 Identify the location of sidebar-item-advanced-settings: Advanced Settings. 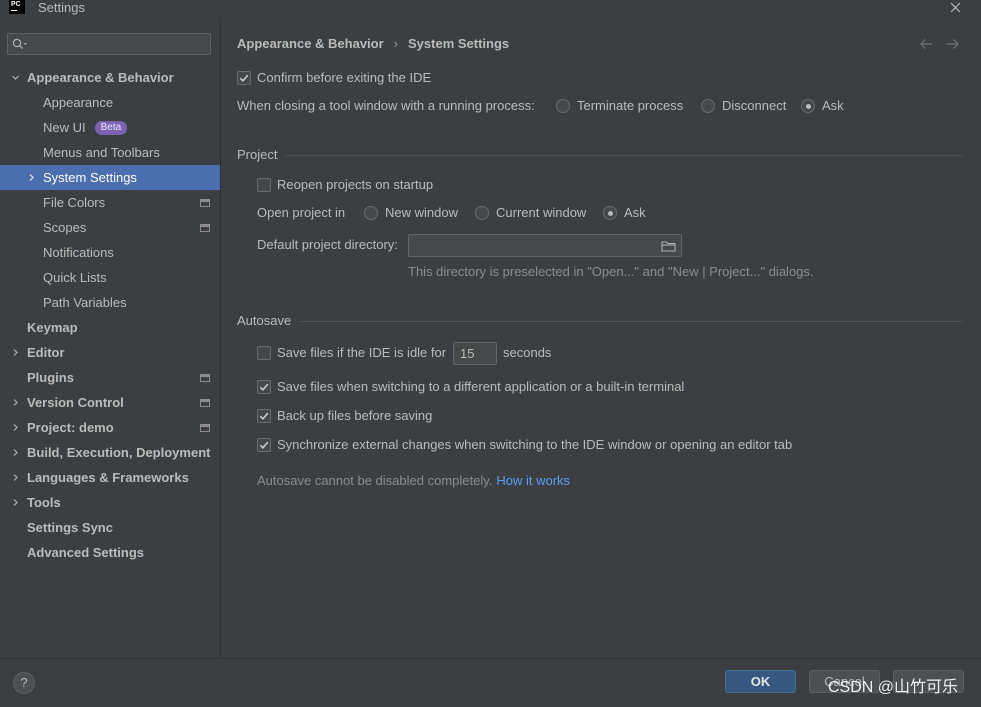
(110, 552).